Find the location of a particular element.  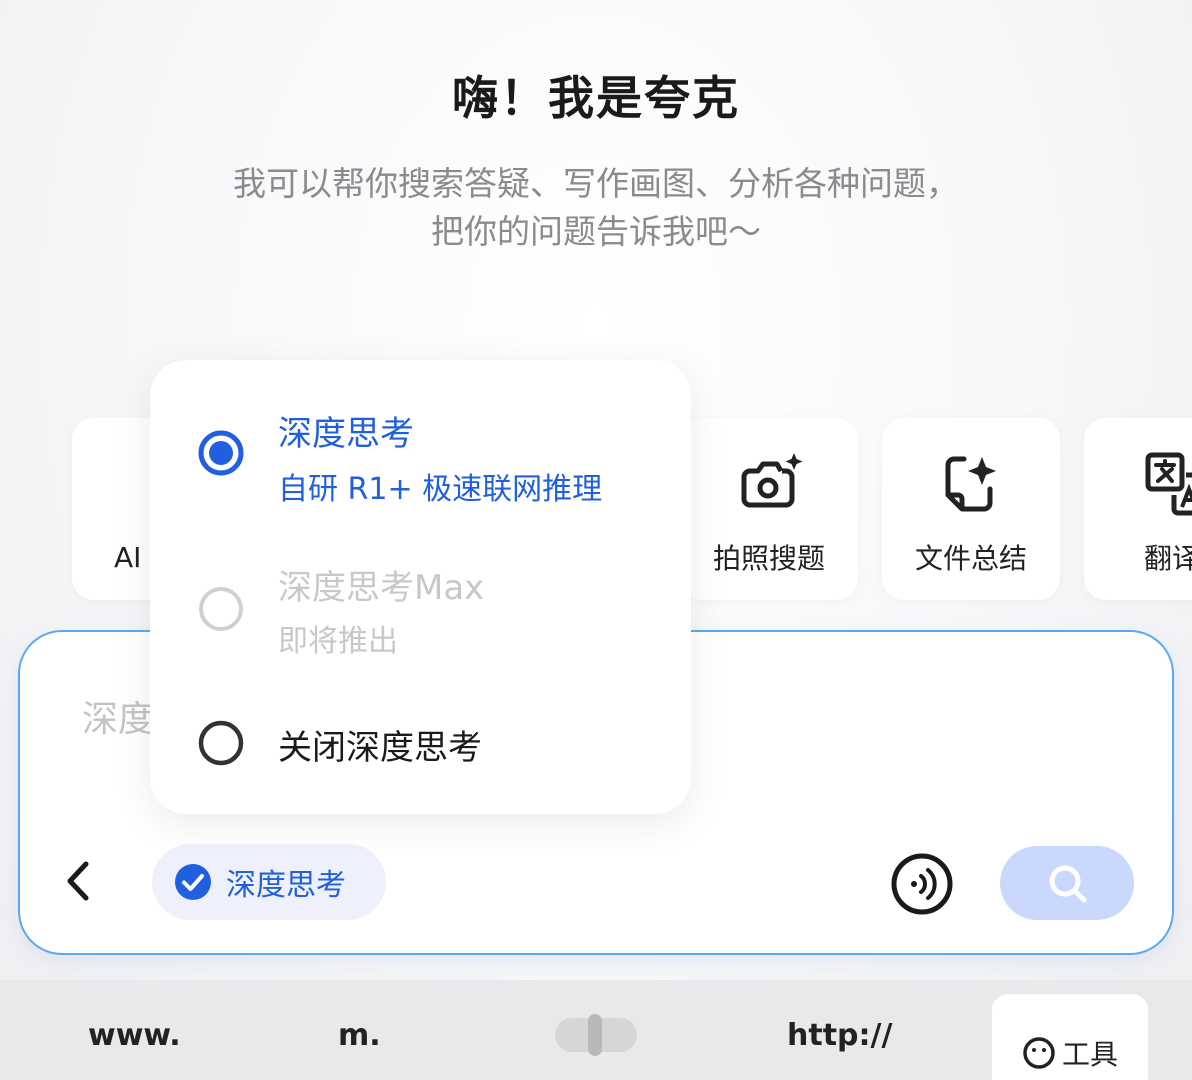

tool-label-photo-search: 拍照搜题 is located at coordinates (768, 558).